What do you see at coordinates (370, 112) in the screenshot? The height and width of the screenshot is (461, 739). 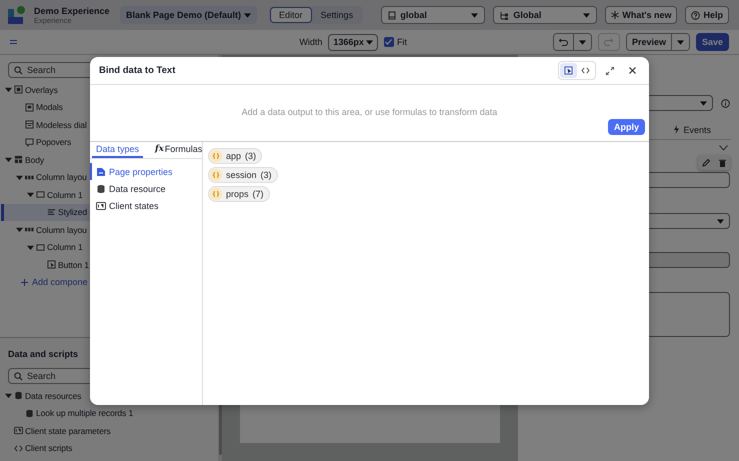 I see `drop-hint: Add a data output to this area, or use formulas to transform data` at bounding box center [370, 112].